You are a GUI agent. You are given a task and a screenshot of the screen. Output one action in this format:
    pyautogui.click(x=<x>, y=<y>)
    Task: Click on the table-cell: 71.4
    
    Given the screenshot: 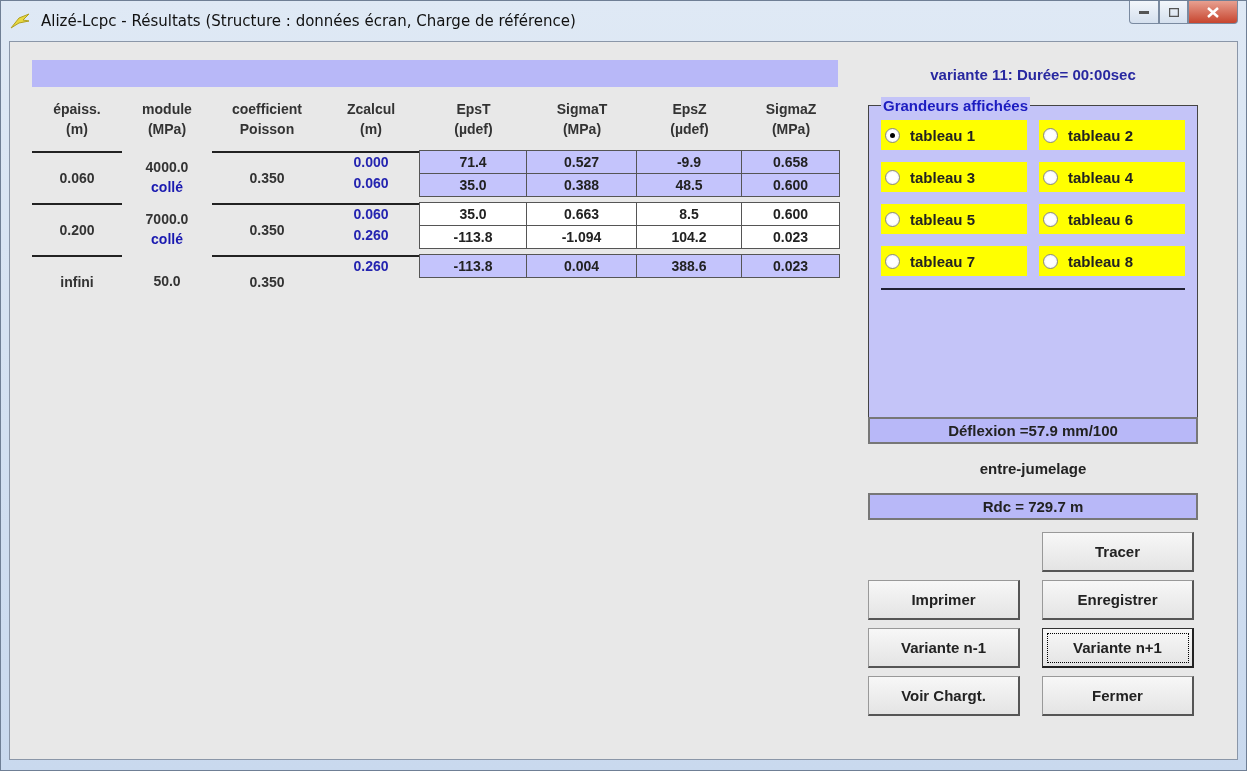 What is the action you would take?
    pyautogui.click(x=473, y=162)
    